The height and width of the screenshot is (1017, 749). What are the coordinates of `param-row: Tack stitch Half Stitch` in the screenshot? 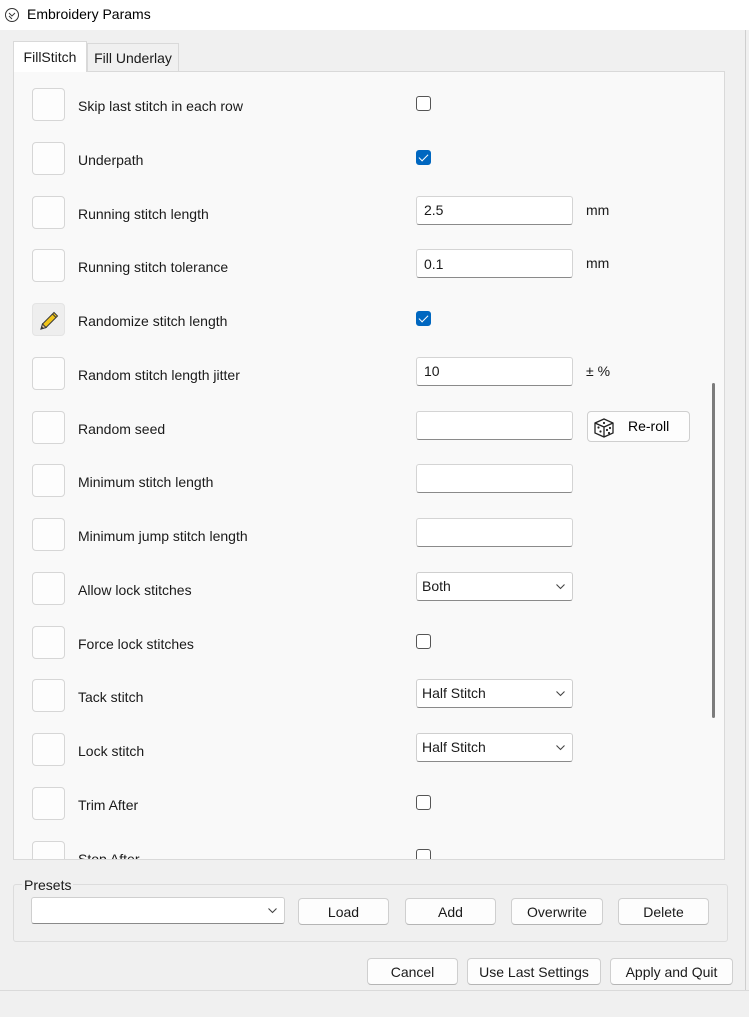 It's located at (362, 706).